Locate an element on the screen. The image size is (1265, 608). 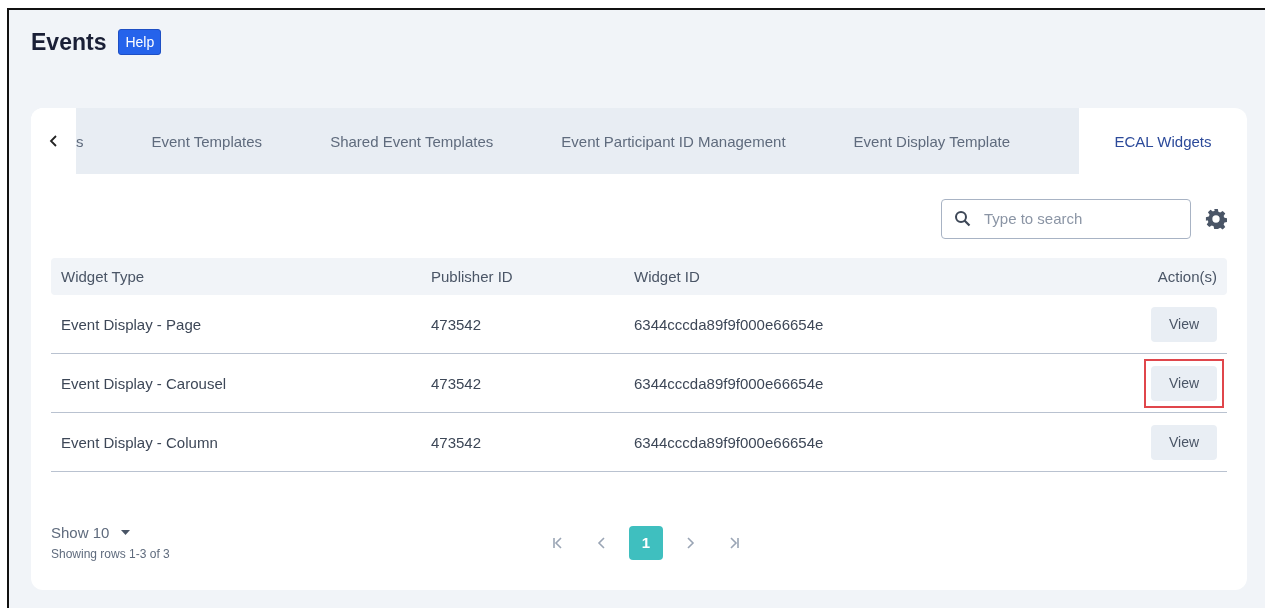
table-cell-text: Event Display - Carousel is located at coordinates (144, 383).